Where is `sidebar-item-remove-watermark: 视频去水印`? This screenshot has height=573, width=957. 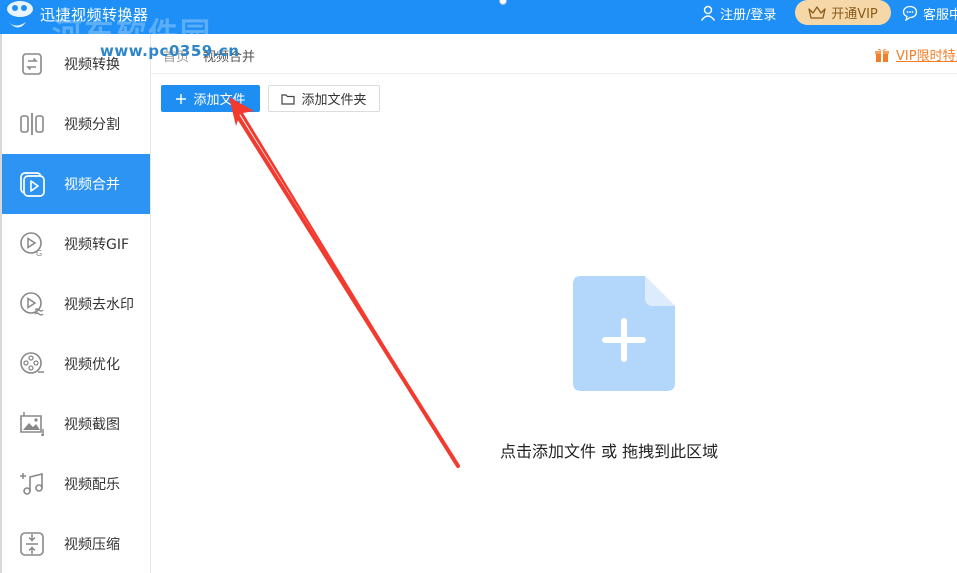 sidebar-item-remove-watermark: 视频去水印 is located at coordinates (75, 304).